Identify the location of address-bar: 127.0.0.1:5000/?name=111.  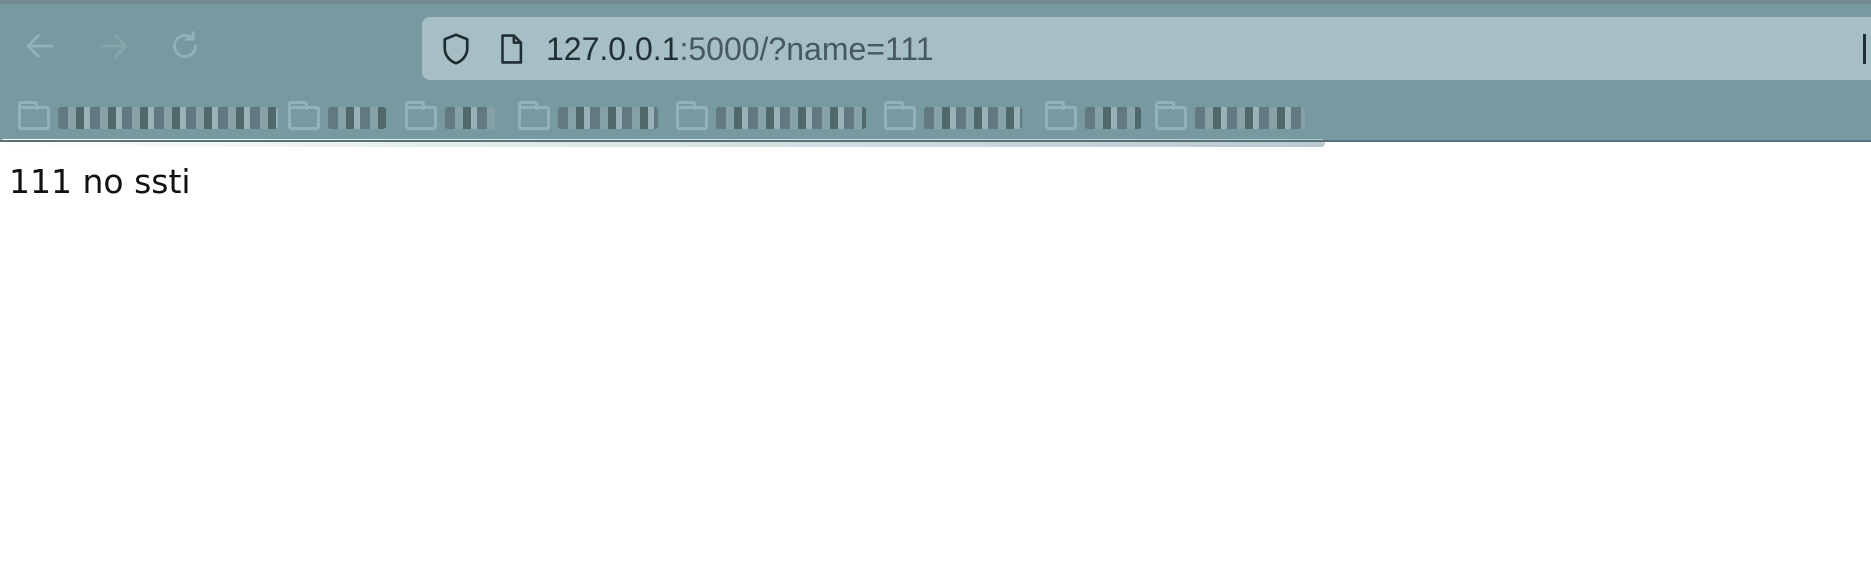
(1146, 48).